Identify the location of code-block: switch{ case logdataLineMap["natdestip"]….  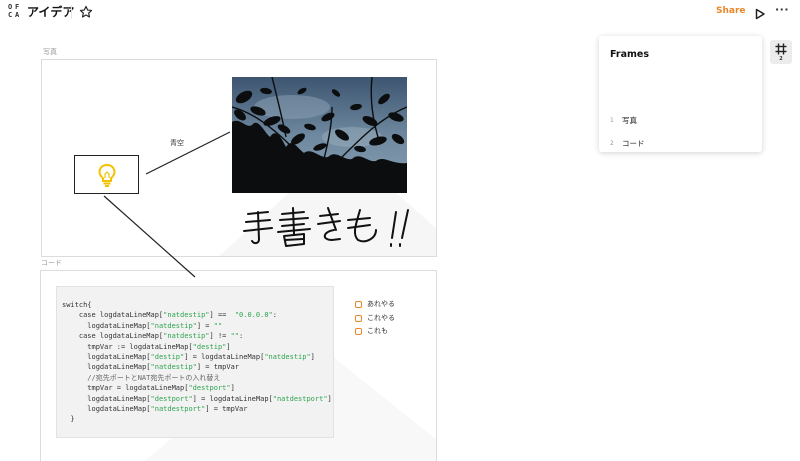
(195, 362).